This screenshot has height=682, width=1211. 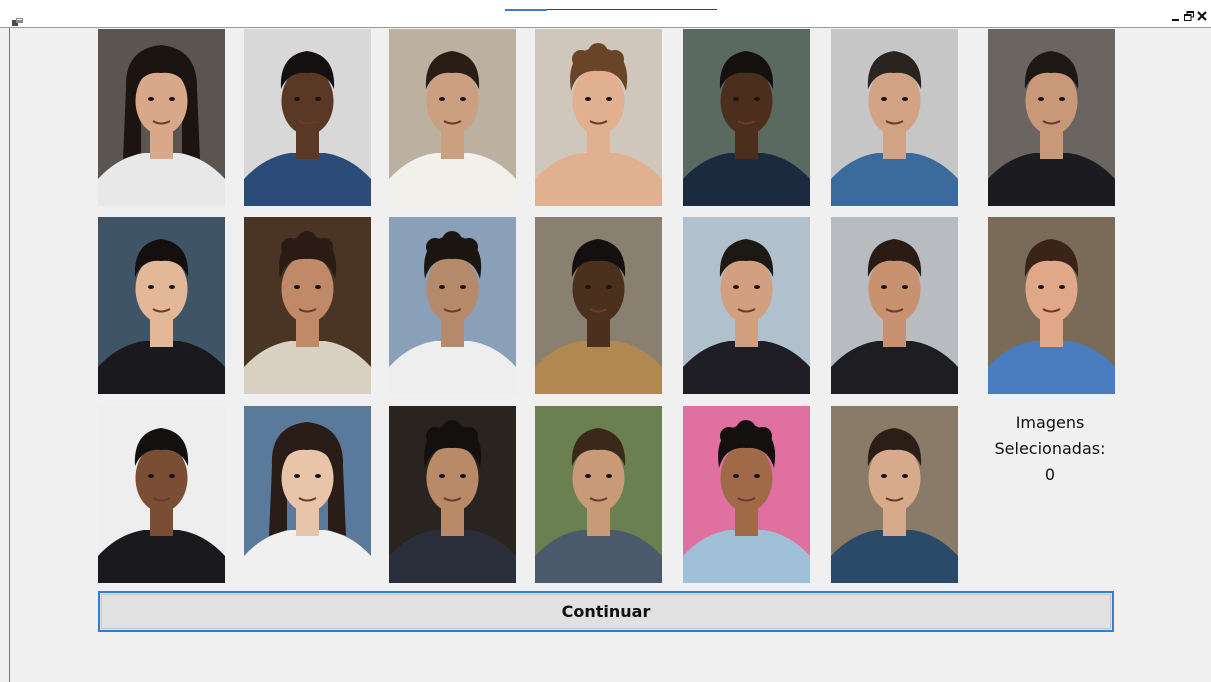 What do you see at coordinates (161, 494) in the screenshot?
I see `photo-r3-c1` at bounding box center [161, 494].